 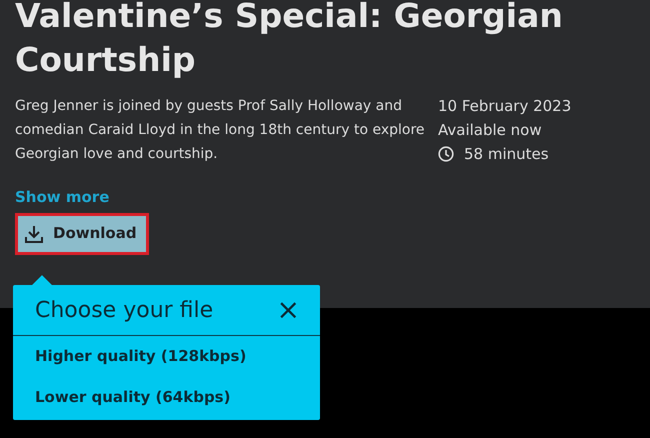 I want to click on quality-option: Lower quality (64kbps), so click(x=132, y=397).